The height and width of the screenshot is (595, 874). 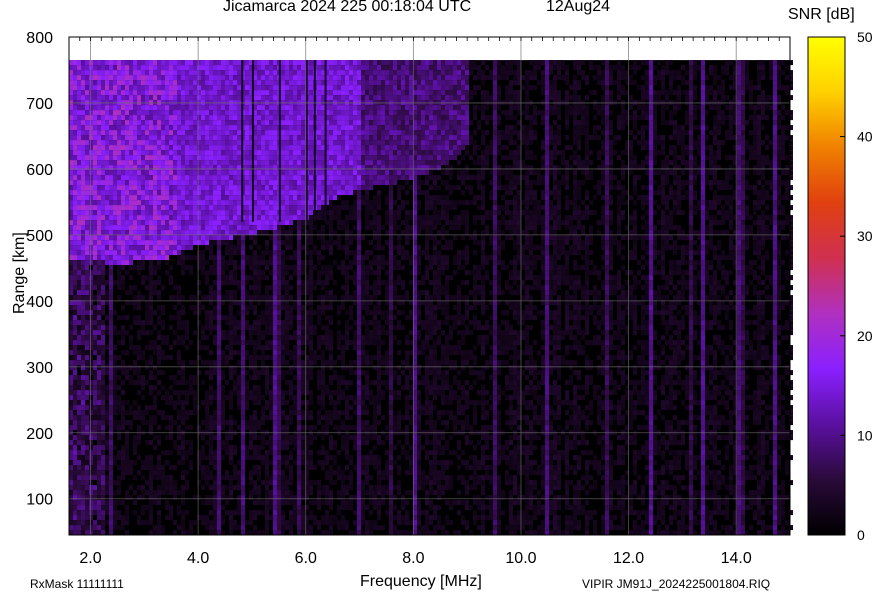 What do you see at coordinates (628, 558) in the screenshot?
I see `x-tick-label: 12.0` at bounding box center [628, 558].